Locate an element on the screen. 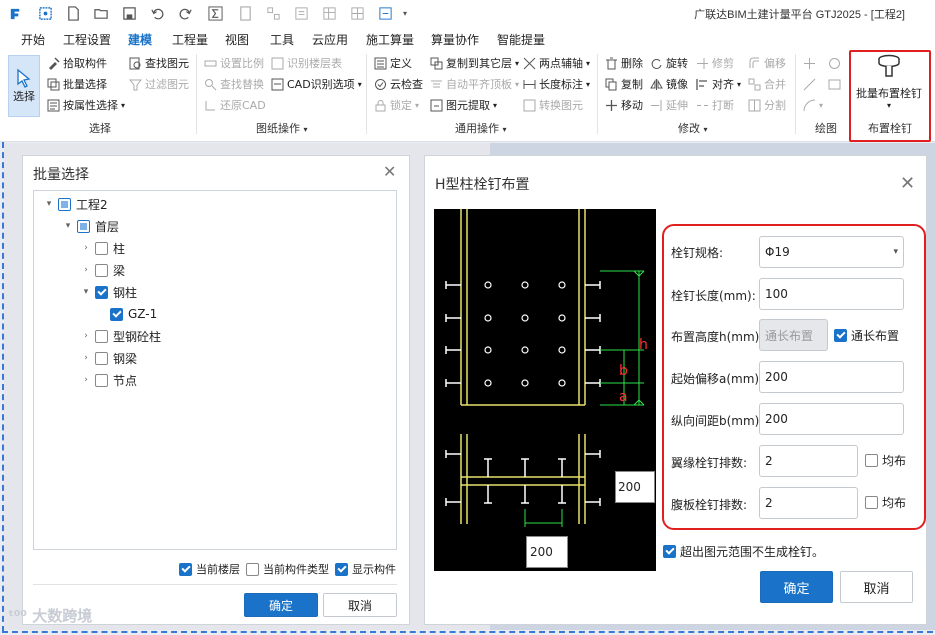 The image size is (935, 635). menu-construction: 施工算量 is located at coordinates (390, 39).